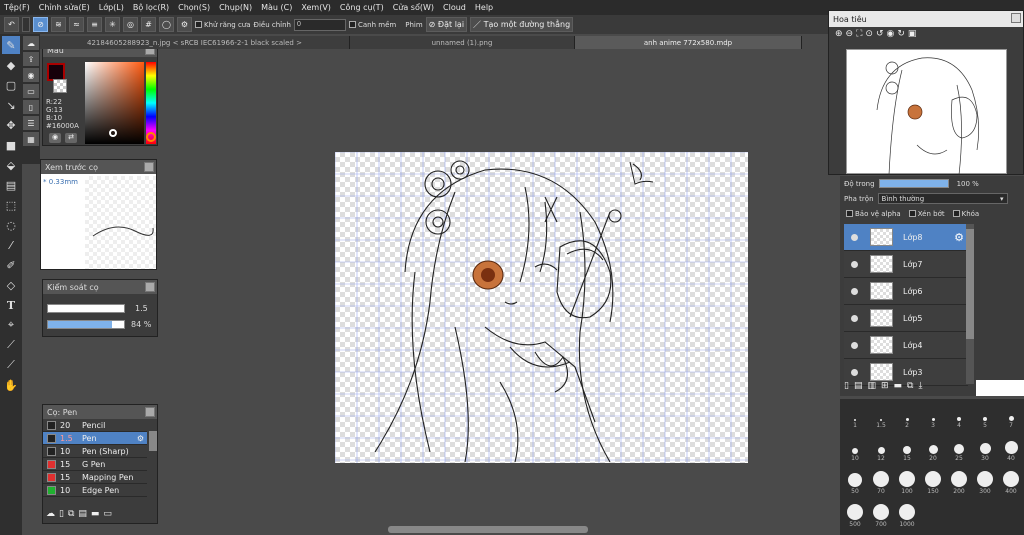 This screenshot has width=1024, height=535. What do you see at coordinates (907, 450) in the screenshot?
I see `brush-size-cell: 15` at bounding box center [907, 450].